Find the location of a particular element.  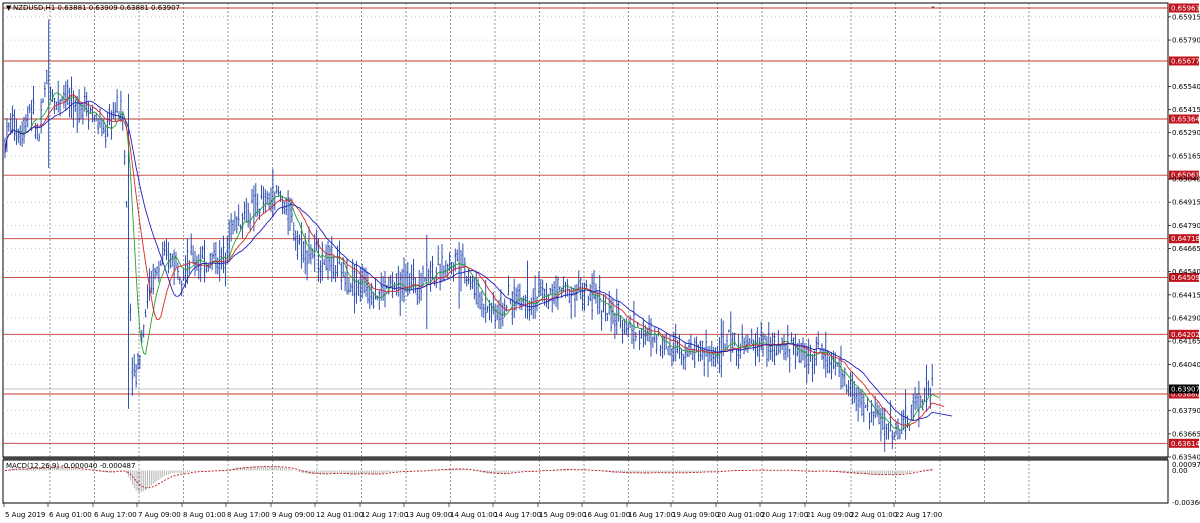

y-tick-label: 0.65790 is located at coordinates (1186, 41).